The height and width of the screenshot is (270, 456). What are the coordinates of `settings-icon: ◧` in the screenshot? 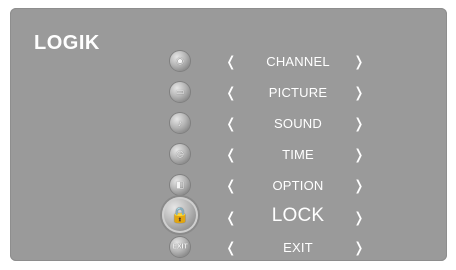 It's located at (180, 185).